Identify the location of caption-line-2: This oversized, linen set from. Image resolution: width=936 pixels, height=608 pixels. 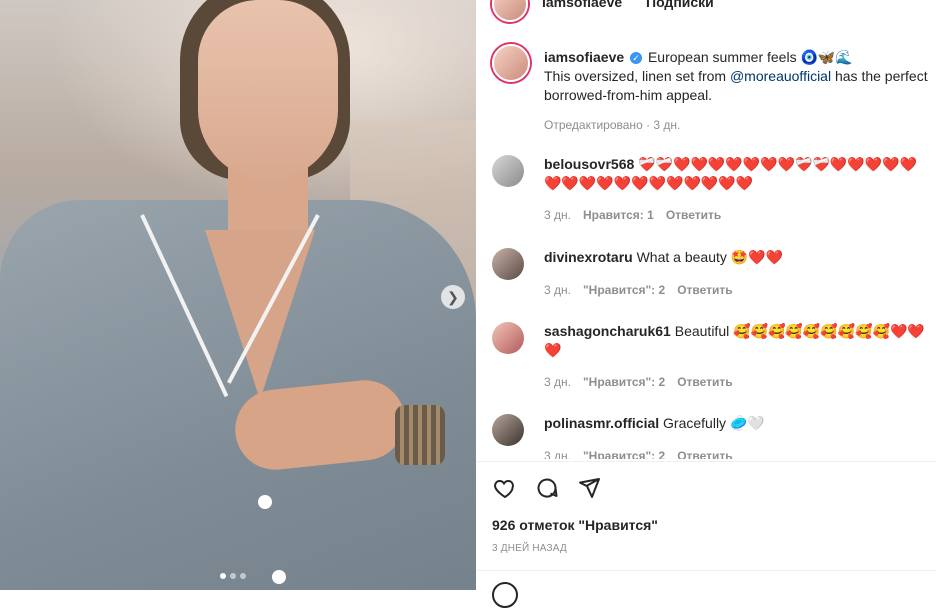
(635, 76).